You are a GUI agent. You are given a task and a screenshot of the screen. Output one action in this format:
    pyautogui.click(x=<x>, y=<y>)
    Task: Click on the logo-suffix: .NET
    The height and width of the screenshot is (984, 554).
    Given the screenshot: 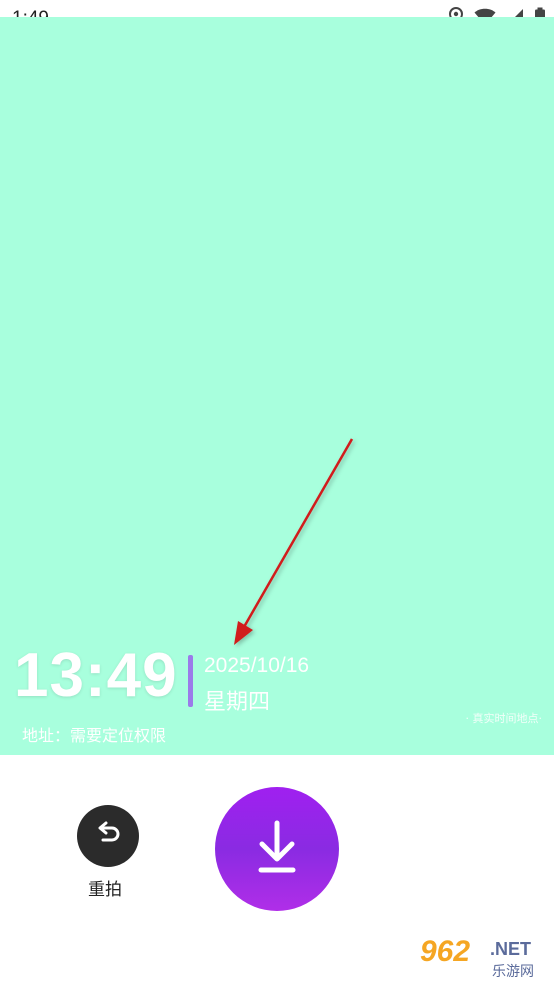 What is the action you would take?
    pyautogui.click(x=511, y=949)
    